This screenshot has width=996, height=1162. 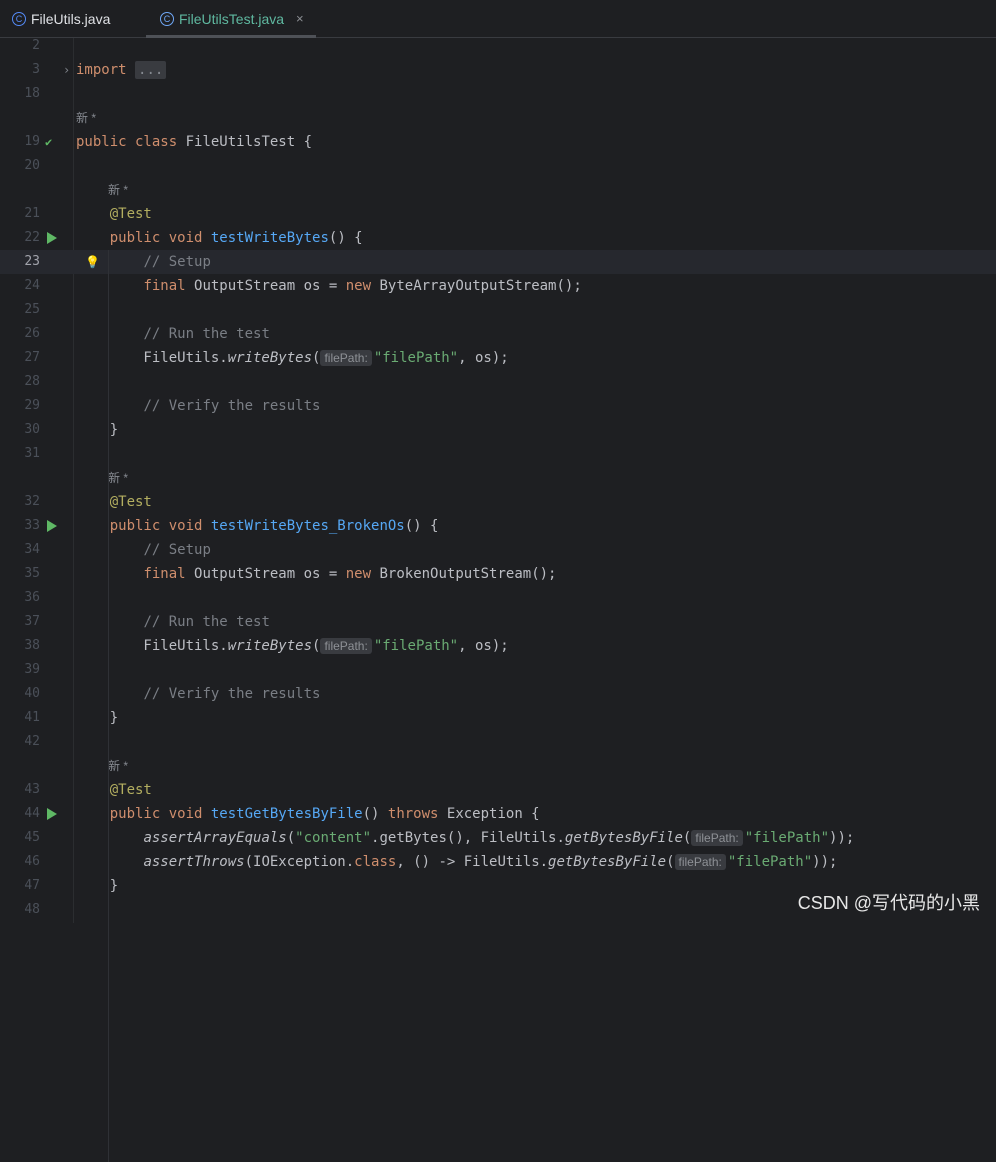 What do you see at coordinates (498, 238) in the screenshot?
I see `code-line: 22 public void testWriteBytes() {` at bounding box center [498, 238].